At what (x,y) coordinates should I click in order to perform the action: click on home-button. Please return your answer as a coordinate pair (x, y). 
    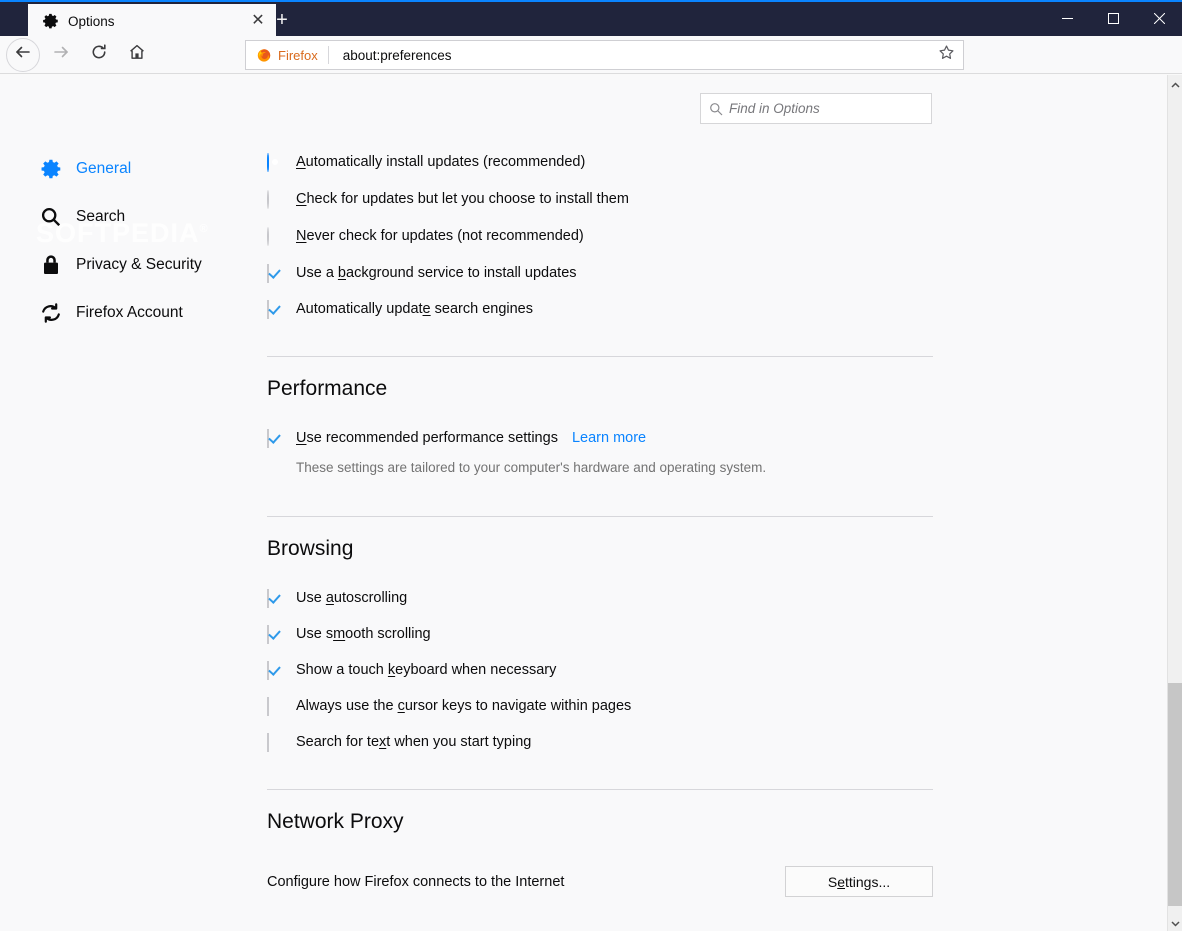
    Looking at the image, I should click on (137, 55).